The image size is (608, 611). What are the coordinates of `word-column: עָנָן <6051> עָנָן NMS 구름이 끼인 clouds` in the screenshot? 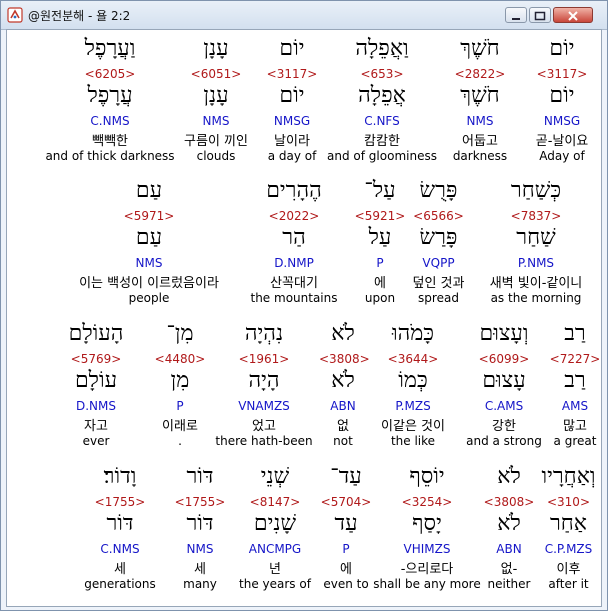 It's located at (216, 96).